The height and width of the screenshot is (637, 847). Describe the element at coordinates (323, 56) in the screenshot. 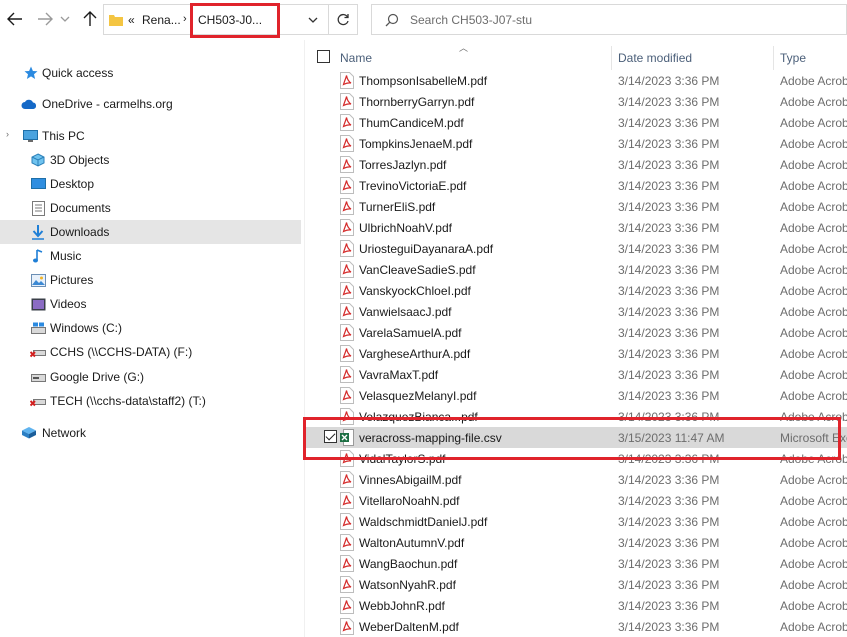

I see `select-all-checkbox` at that location.